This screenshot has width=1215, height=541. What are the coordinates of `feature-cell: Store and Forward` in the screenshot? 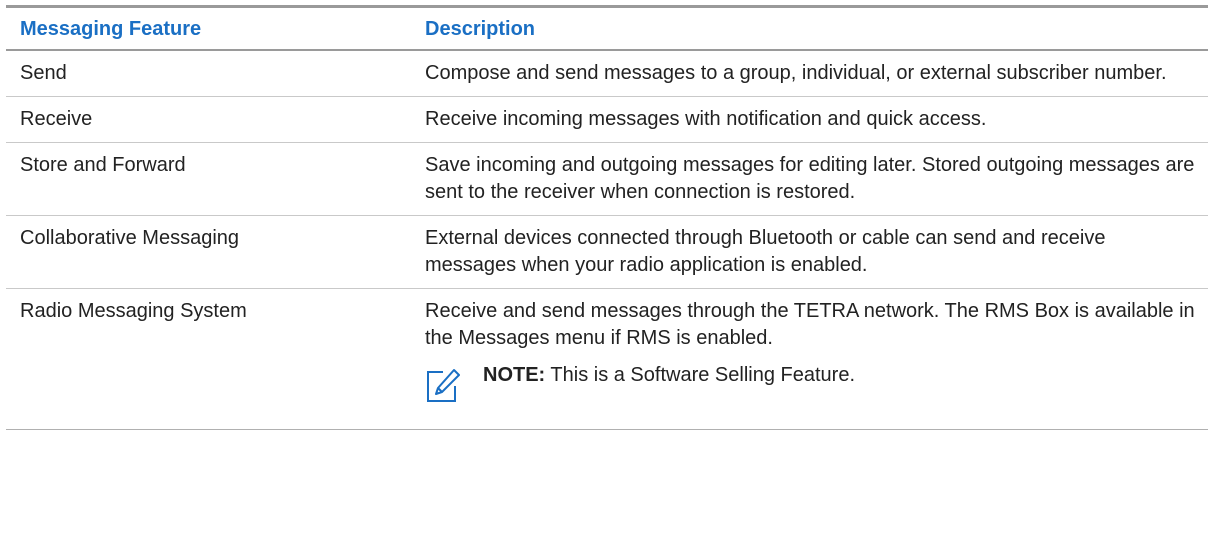 It's located at (103, 165).